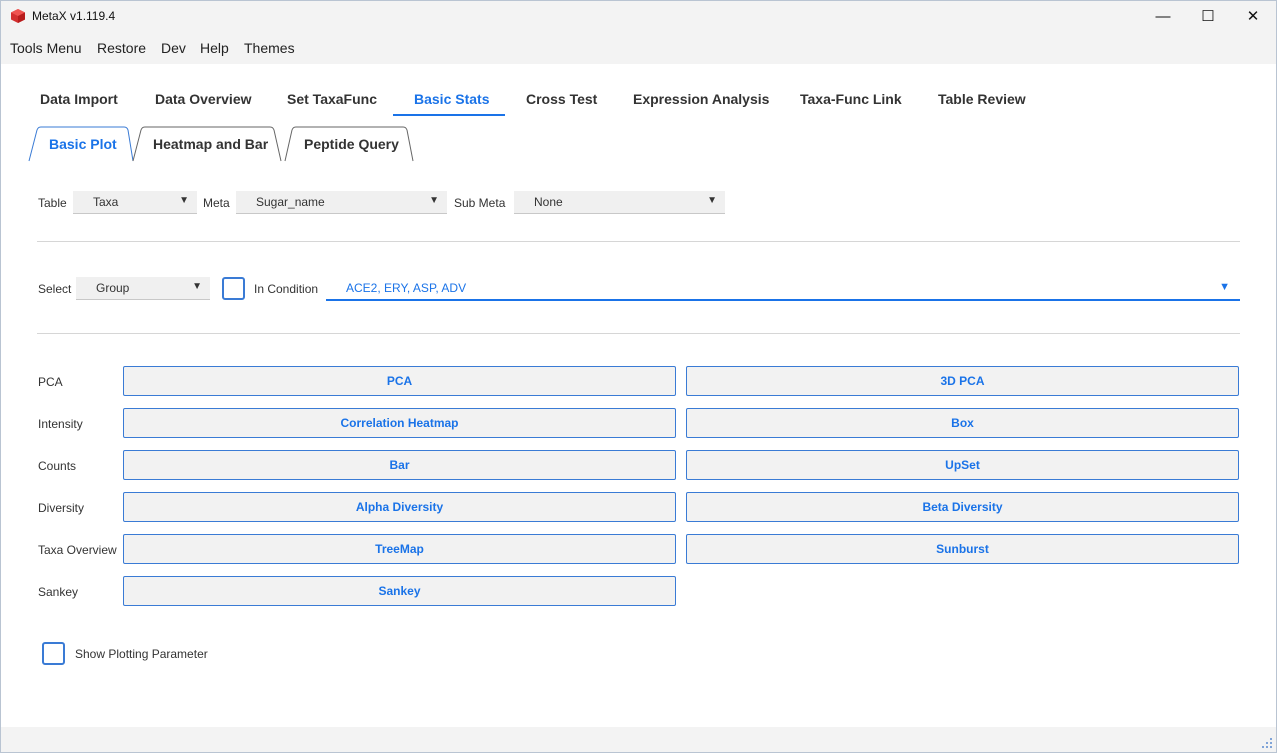  What do you see at coordinates (106, 202) in the screenshot?
I see `table-select-value: Taxa` at bounding box center [106, 202].